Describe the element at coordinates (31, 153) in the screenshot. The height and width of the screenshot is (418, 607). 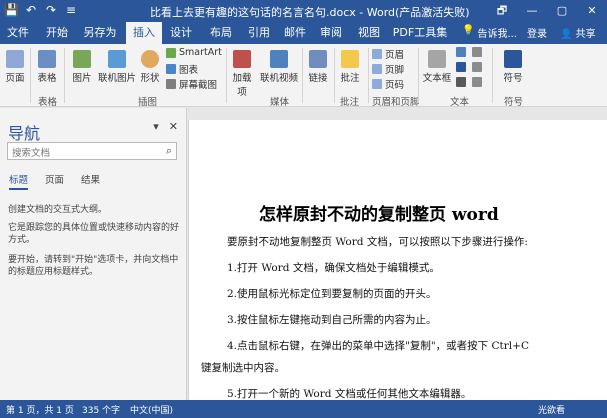
I see `nav-search-placeholder: 搜索文档` at that location.